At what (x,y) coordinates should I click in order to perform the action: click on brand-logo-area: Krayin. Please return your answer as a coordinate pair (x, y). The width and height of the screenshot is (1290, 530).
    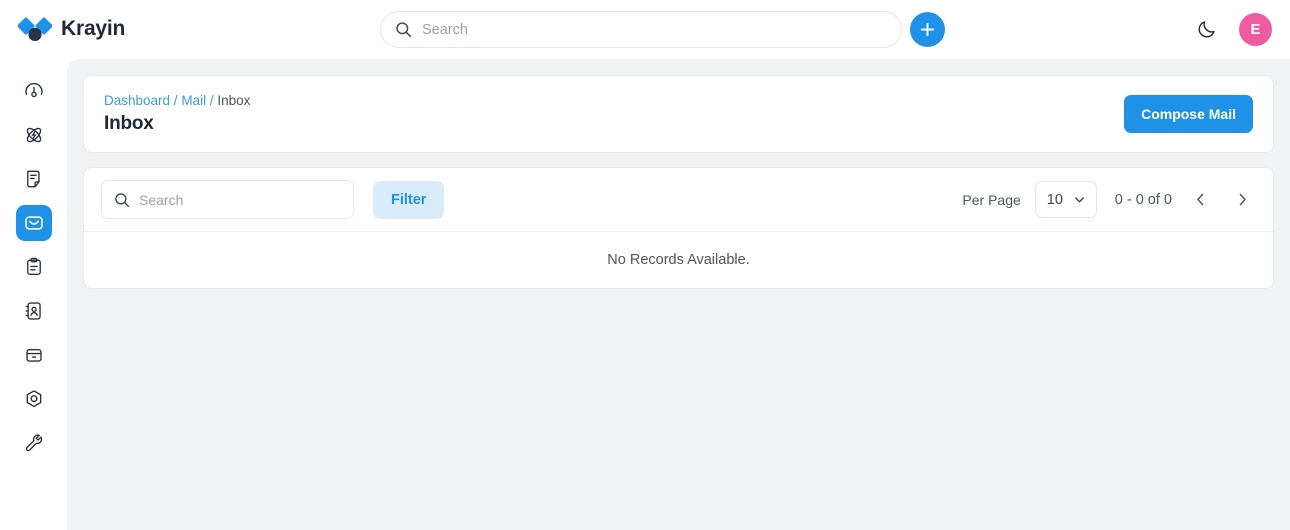
    Looking at the image, I should click on (133, 29).